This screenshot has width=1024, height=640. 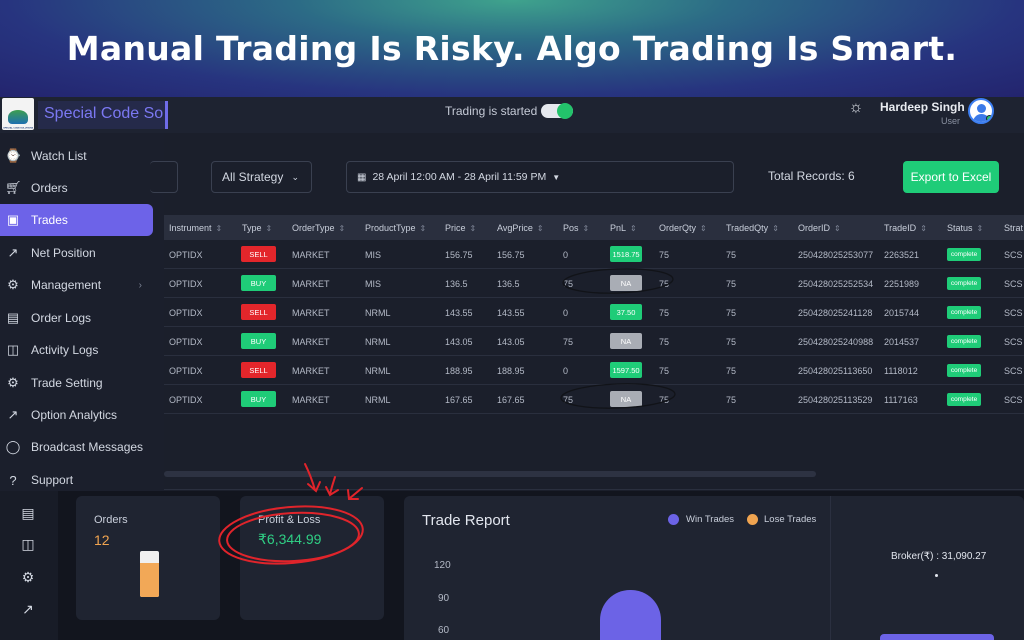 What do you see at coordinates (80, 383) in the screenshot?
I see `sidebar-item-trade-setting: ⚙ Trade Setting` at bounding box center [80, 383].